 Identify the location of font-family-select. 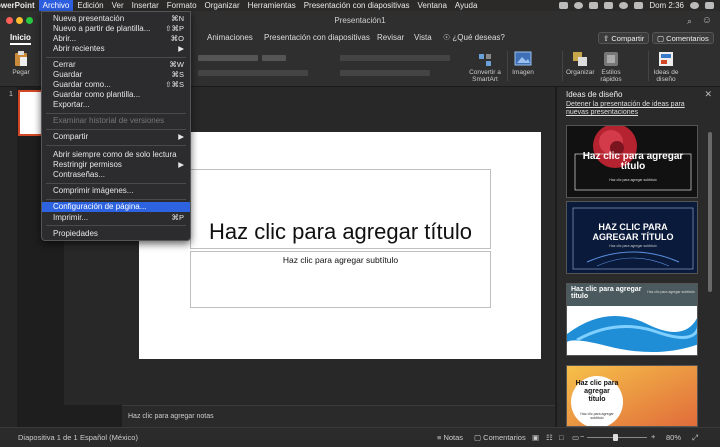
(228, 58).